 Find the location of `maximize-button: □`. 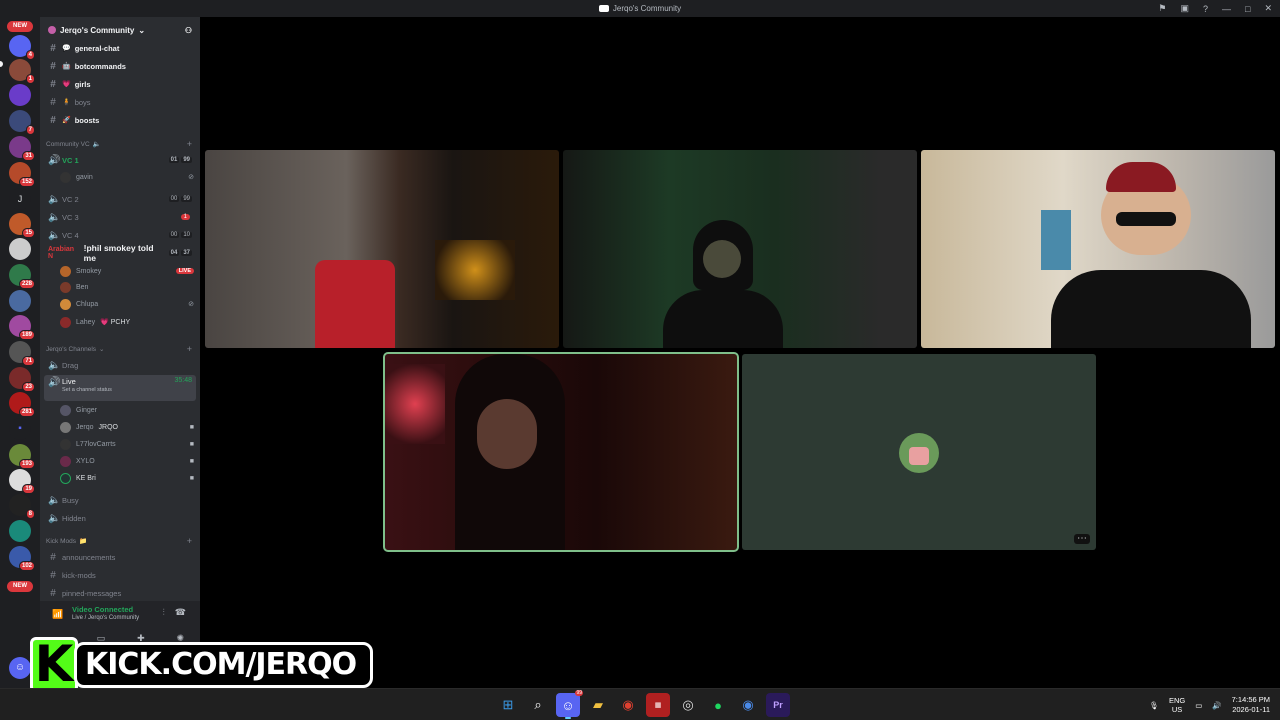

maximize-button: □ is located at coordinates (1247, 9).